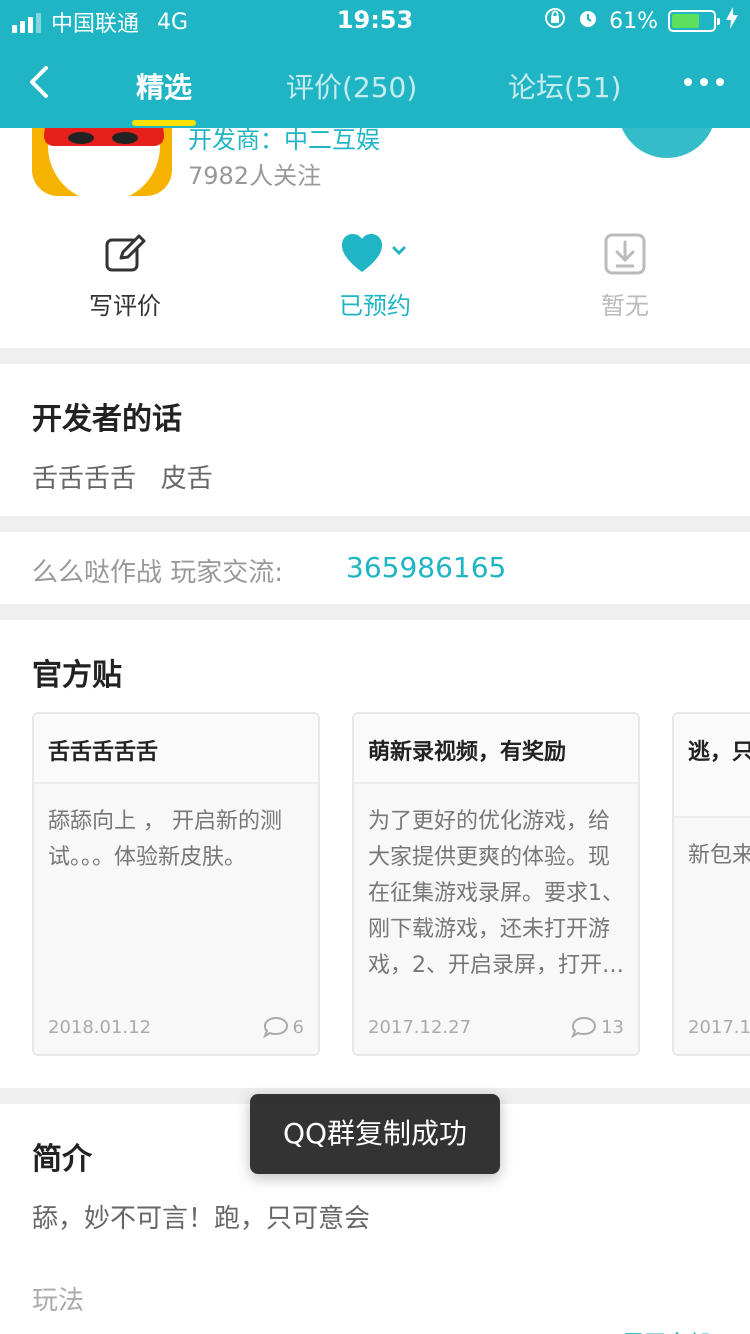 This screenshot has width=750, height=1334. I want to click on status-right: 61%, so click(640, 21).